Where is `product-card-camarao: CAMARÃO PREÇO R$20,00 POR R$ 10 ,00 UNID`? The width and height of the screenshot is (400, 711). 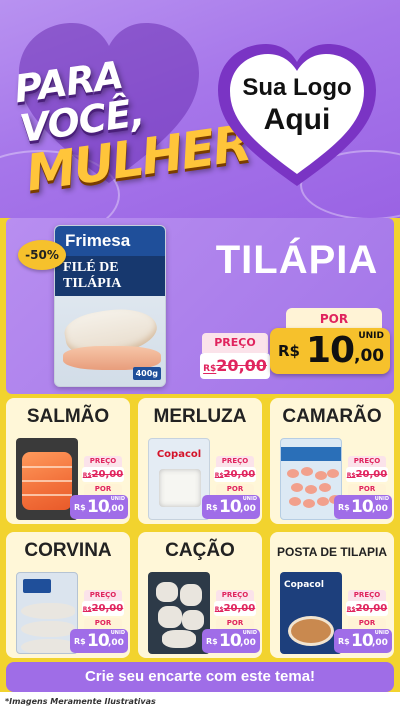
product-card-camarao: CAMARÃO PREÇO R$20,00 POR R$ 10 ,00 UNID is located at coordinates (332, 461).